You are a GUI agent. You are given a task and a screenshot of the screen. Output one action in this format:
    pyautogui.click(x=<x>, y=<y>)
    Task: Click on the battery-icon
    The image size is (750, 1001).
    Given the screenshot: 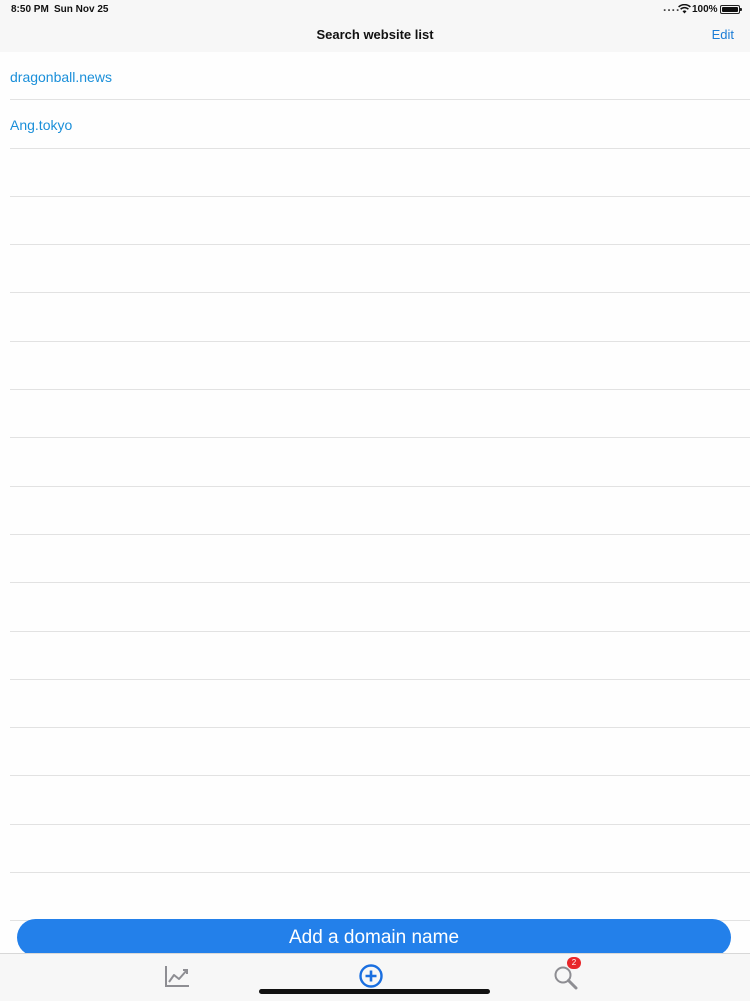 What is the action you would take?
    pyautogui.click(x=731, y=9)
    